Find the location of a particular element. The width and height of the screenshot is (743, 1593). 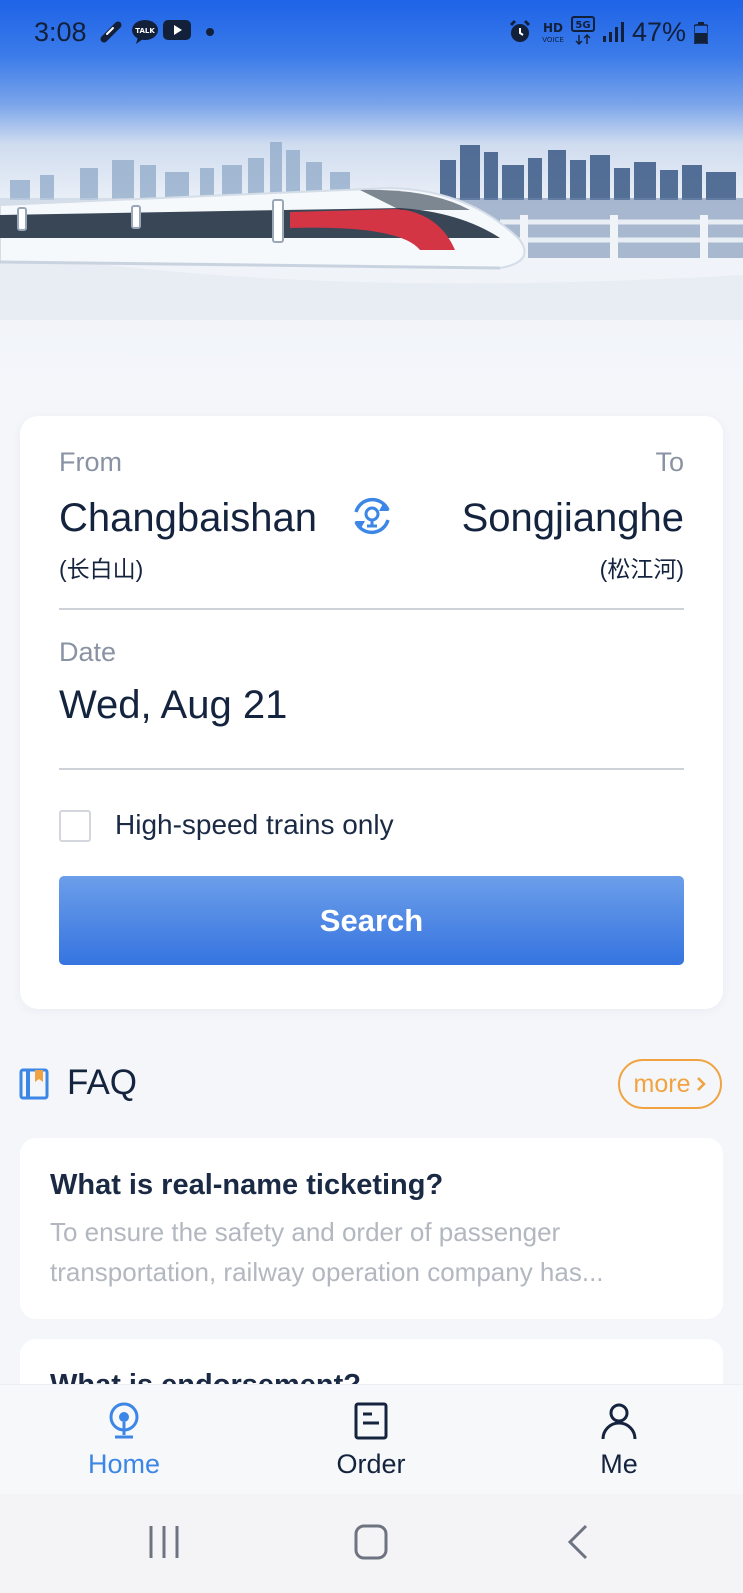

status-time: 3:08 is located at coordinates (60, 32).